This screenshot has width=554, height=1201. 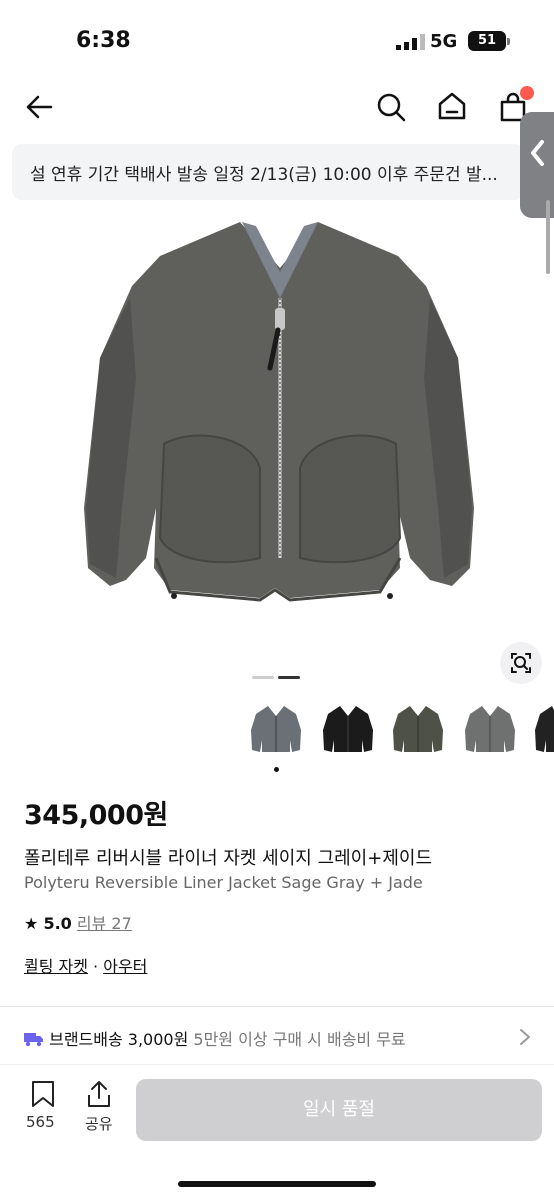 I want to click on lens-search-icon, so click(x=521, y=663).